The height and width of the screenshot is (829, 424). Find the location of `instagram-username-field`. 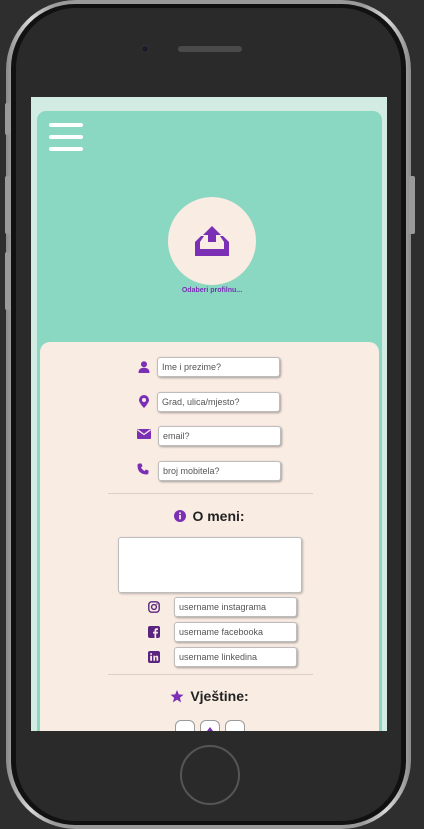

instagram-username-field is located at coordinates (235, 607).